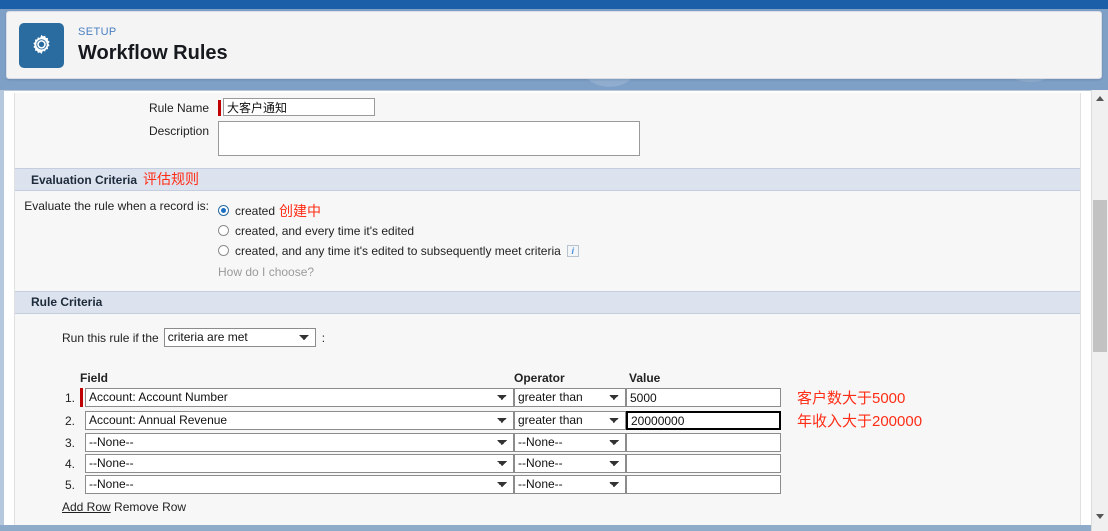  What do you see at coordinates (223, 251) in the screenshot?
I see `radio-created-meet-criteria-input` at bounding box center [223, 251].